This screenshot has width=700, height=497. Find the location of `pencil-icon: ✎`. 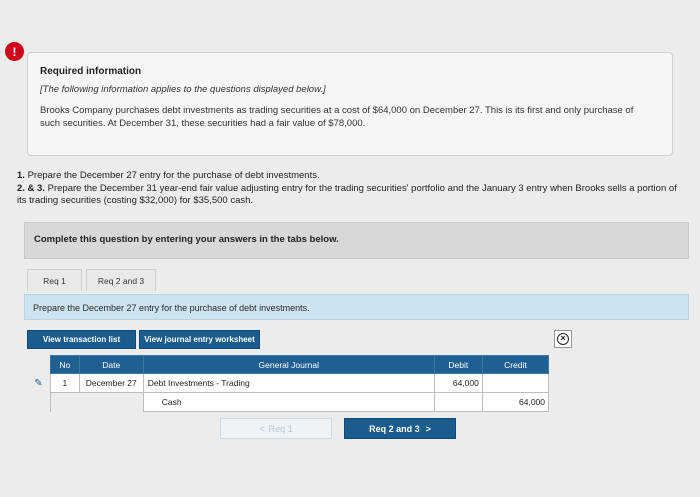

pencil-icon: ✎ is located at coordinates (38, 383).